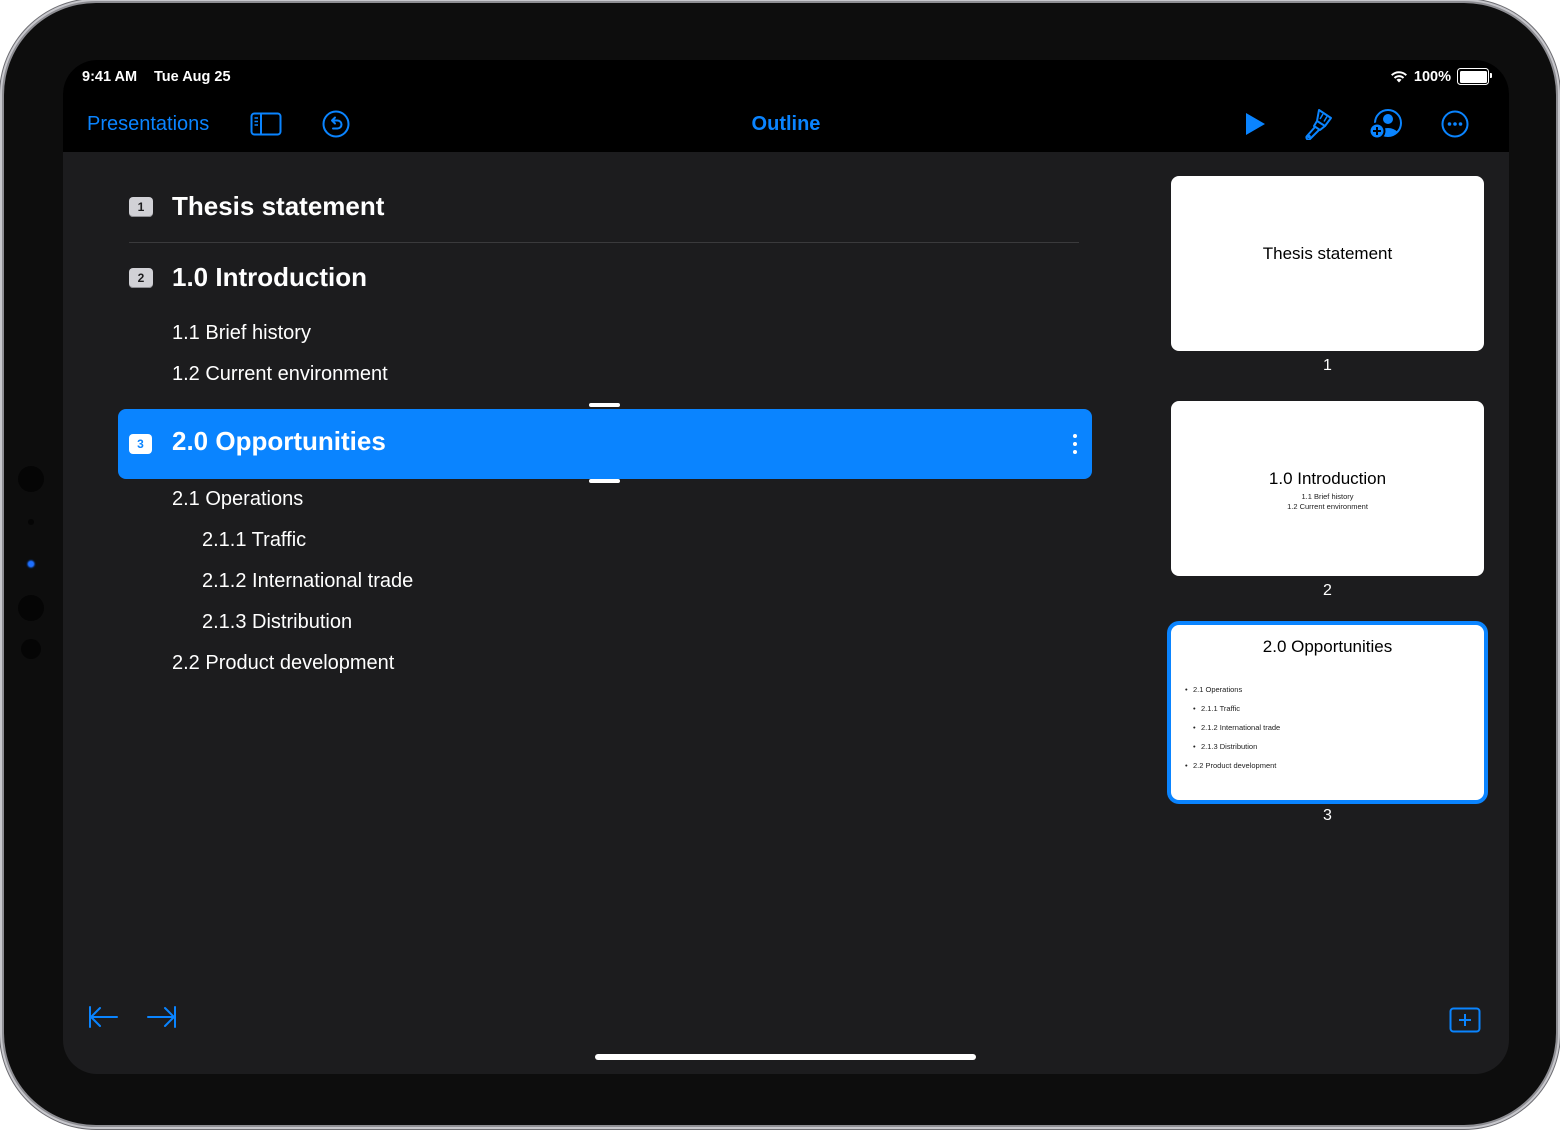 This screenshot has height=1130, width=1560. Describe the element at coordinates (31, 608) in the screenshot. I see `camera-lens` at that location.